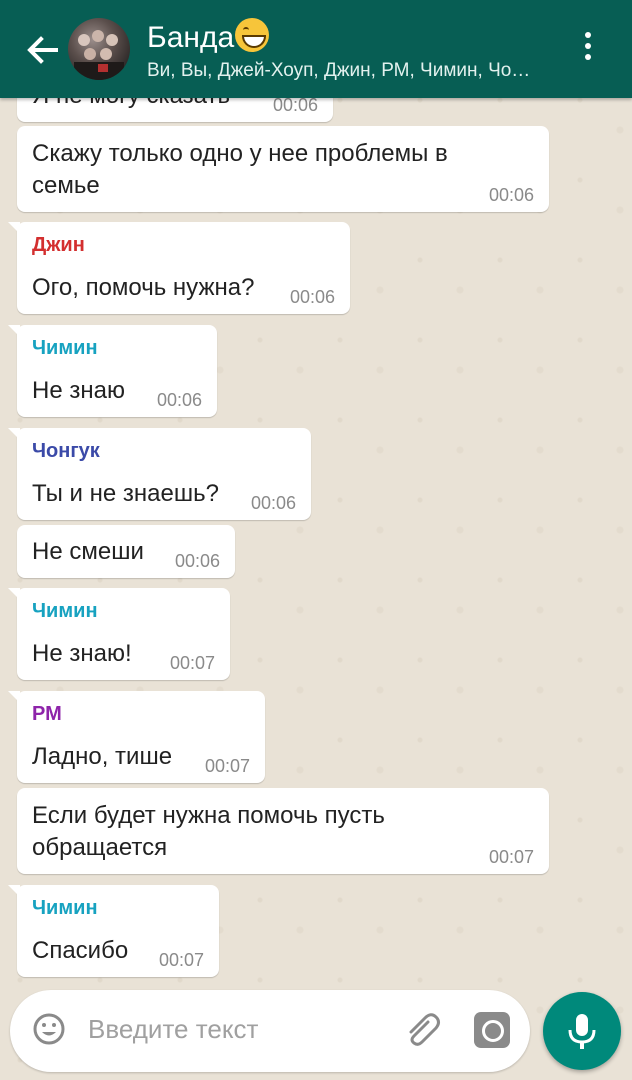  I want to click on message-text: Не знаю, so click(78, 390).